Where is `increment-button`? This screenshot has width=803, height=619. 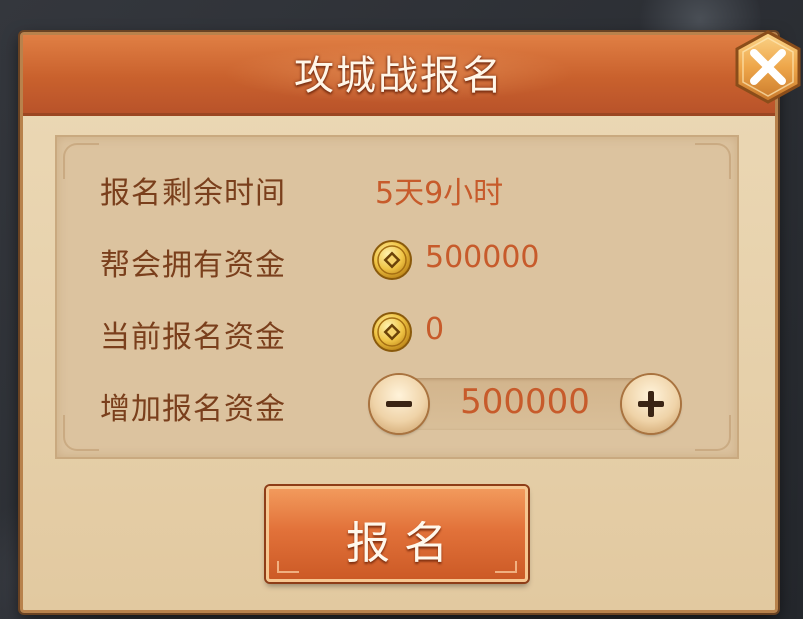 increment-button is located at coordinates (651, 404).